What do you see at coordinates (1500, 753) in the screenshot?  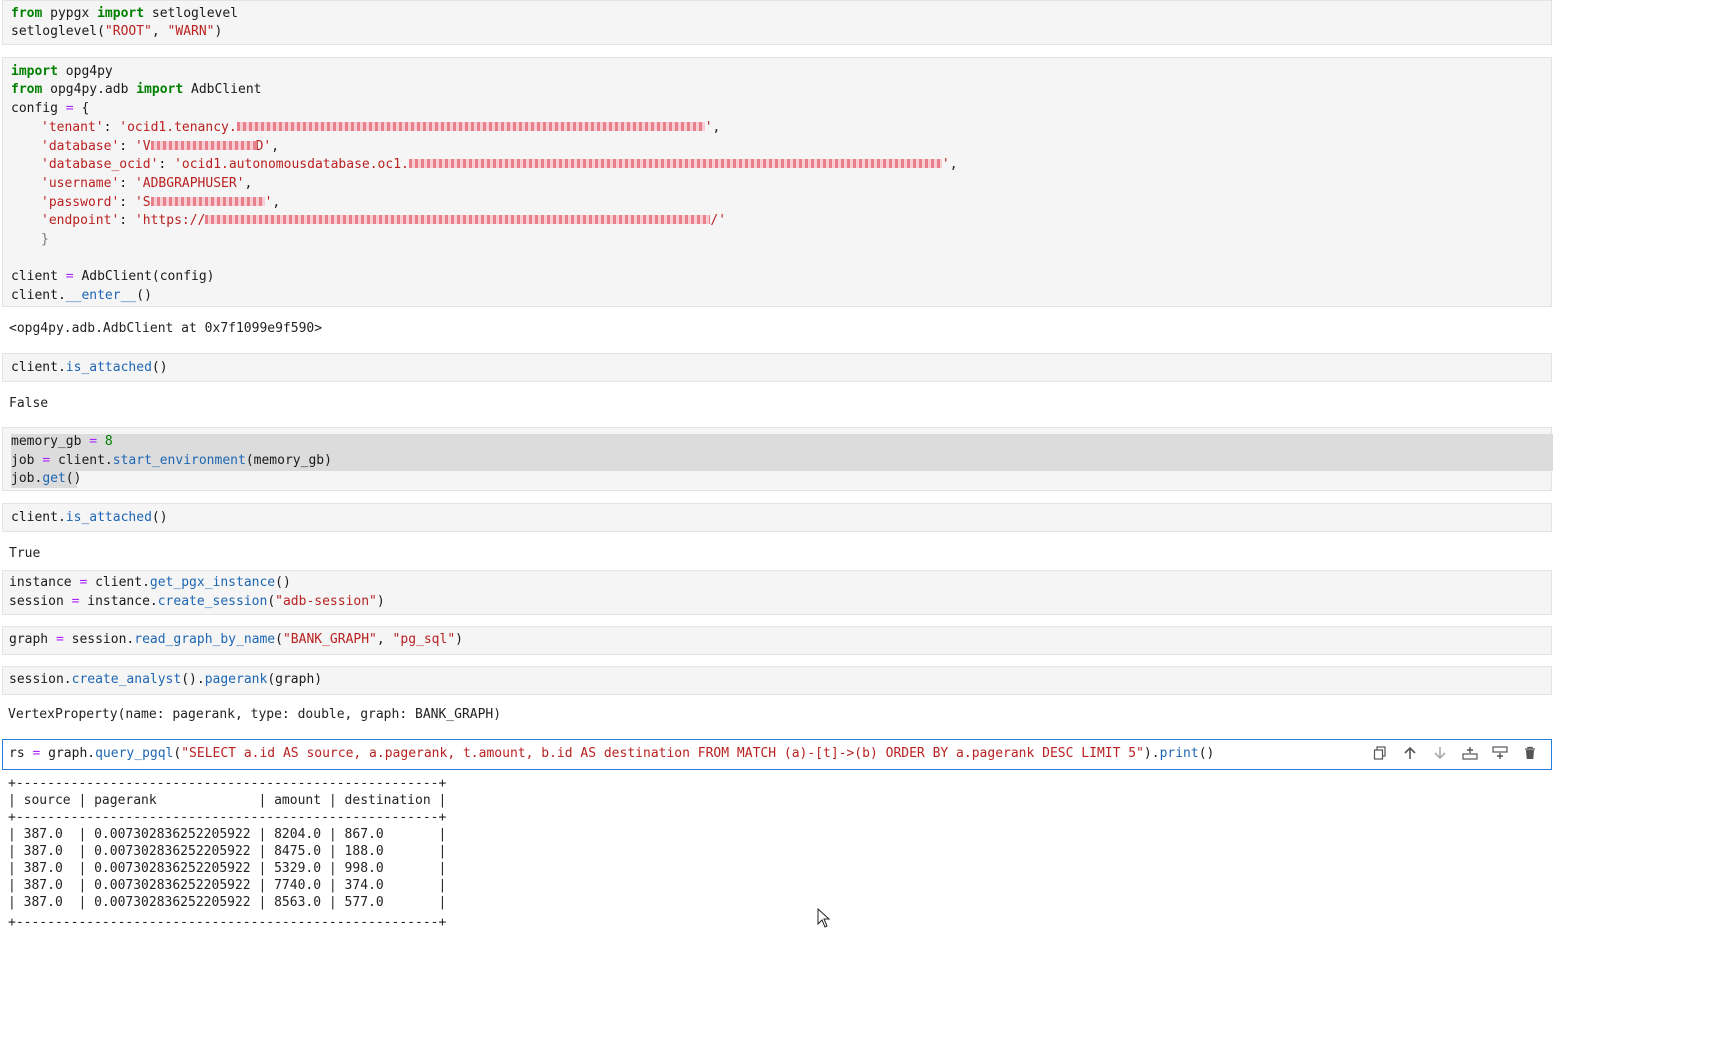 I see `insert-below-icon` at bounding box center [1500, 753].